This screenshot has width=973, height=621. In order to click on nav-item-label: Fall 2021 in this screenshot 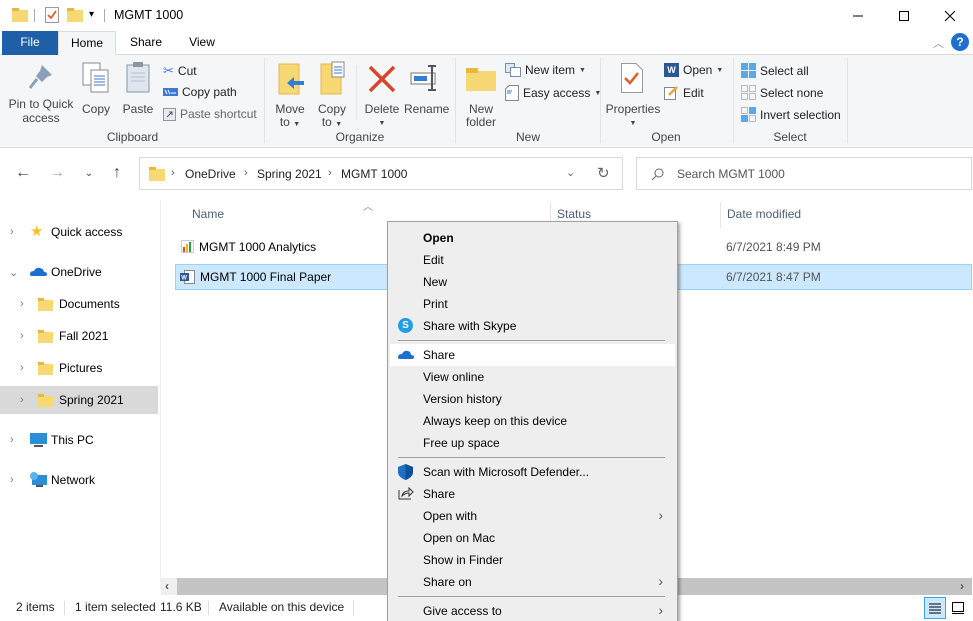, I will do `click(84, 336)`.